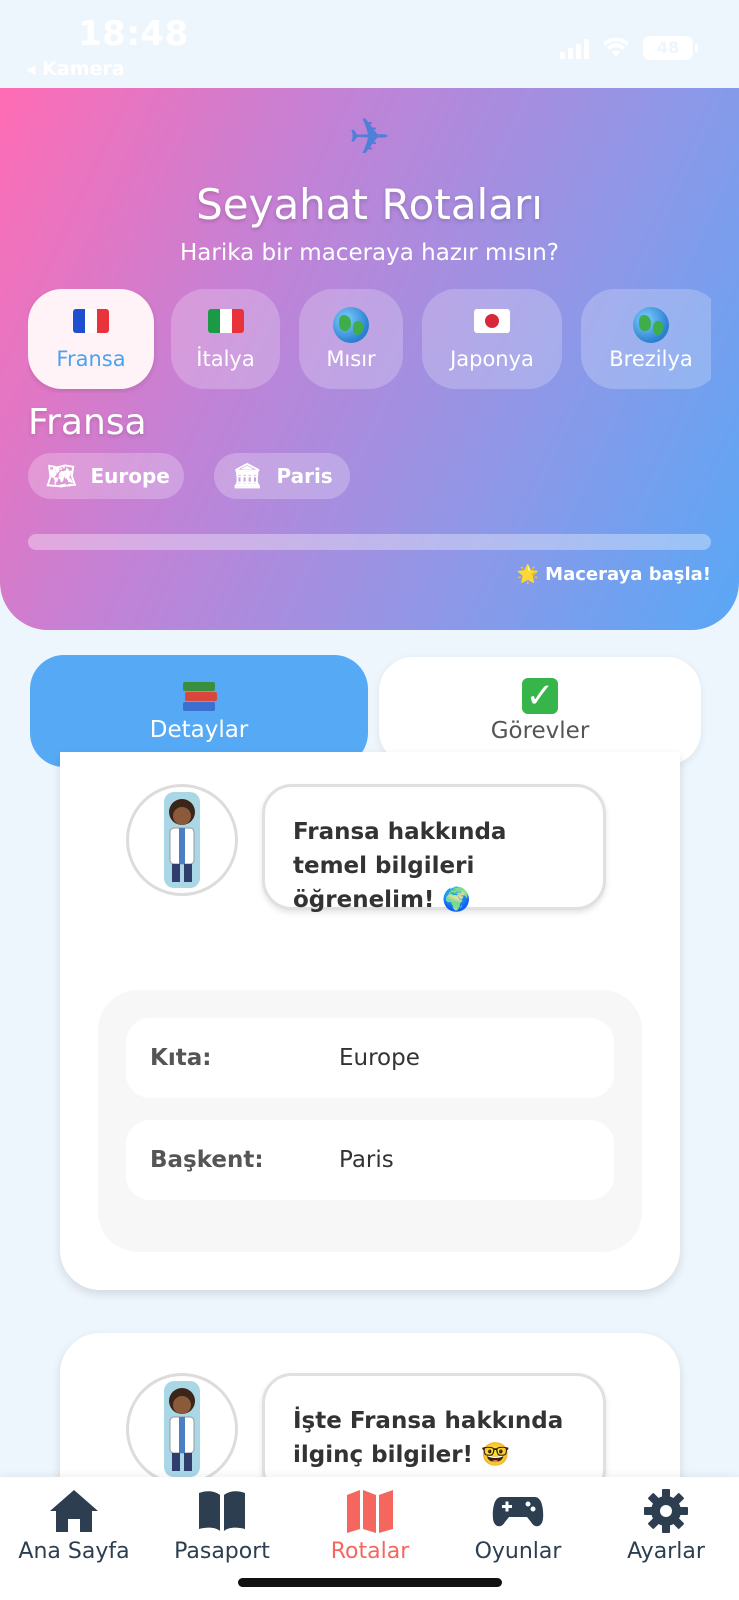 Image resolution: width=739 pixels, height=1600 pixels. I want to click on tab-tasks: ✓ Görevler, so click(540, 711).